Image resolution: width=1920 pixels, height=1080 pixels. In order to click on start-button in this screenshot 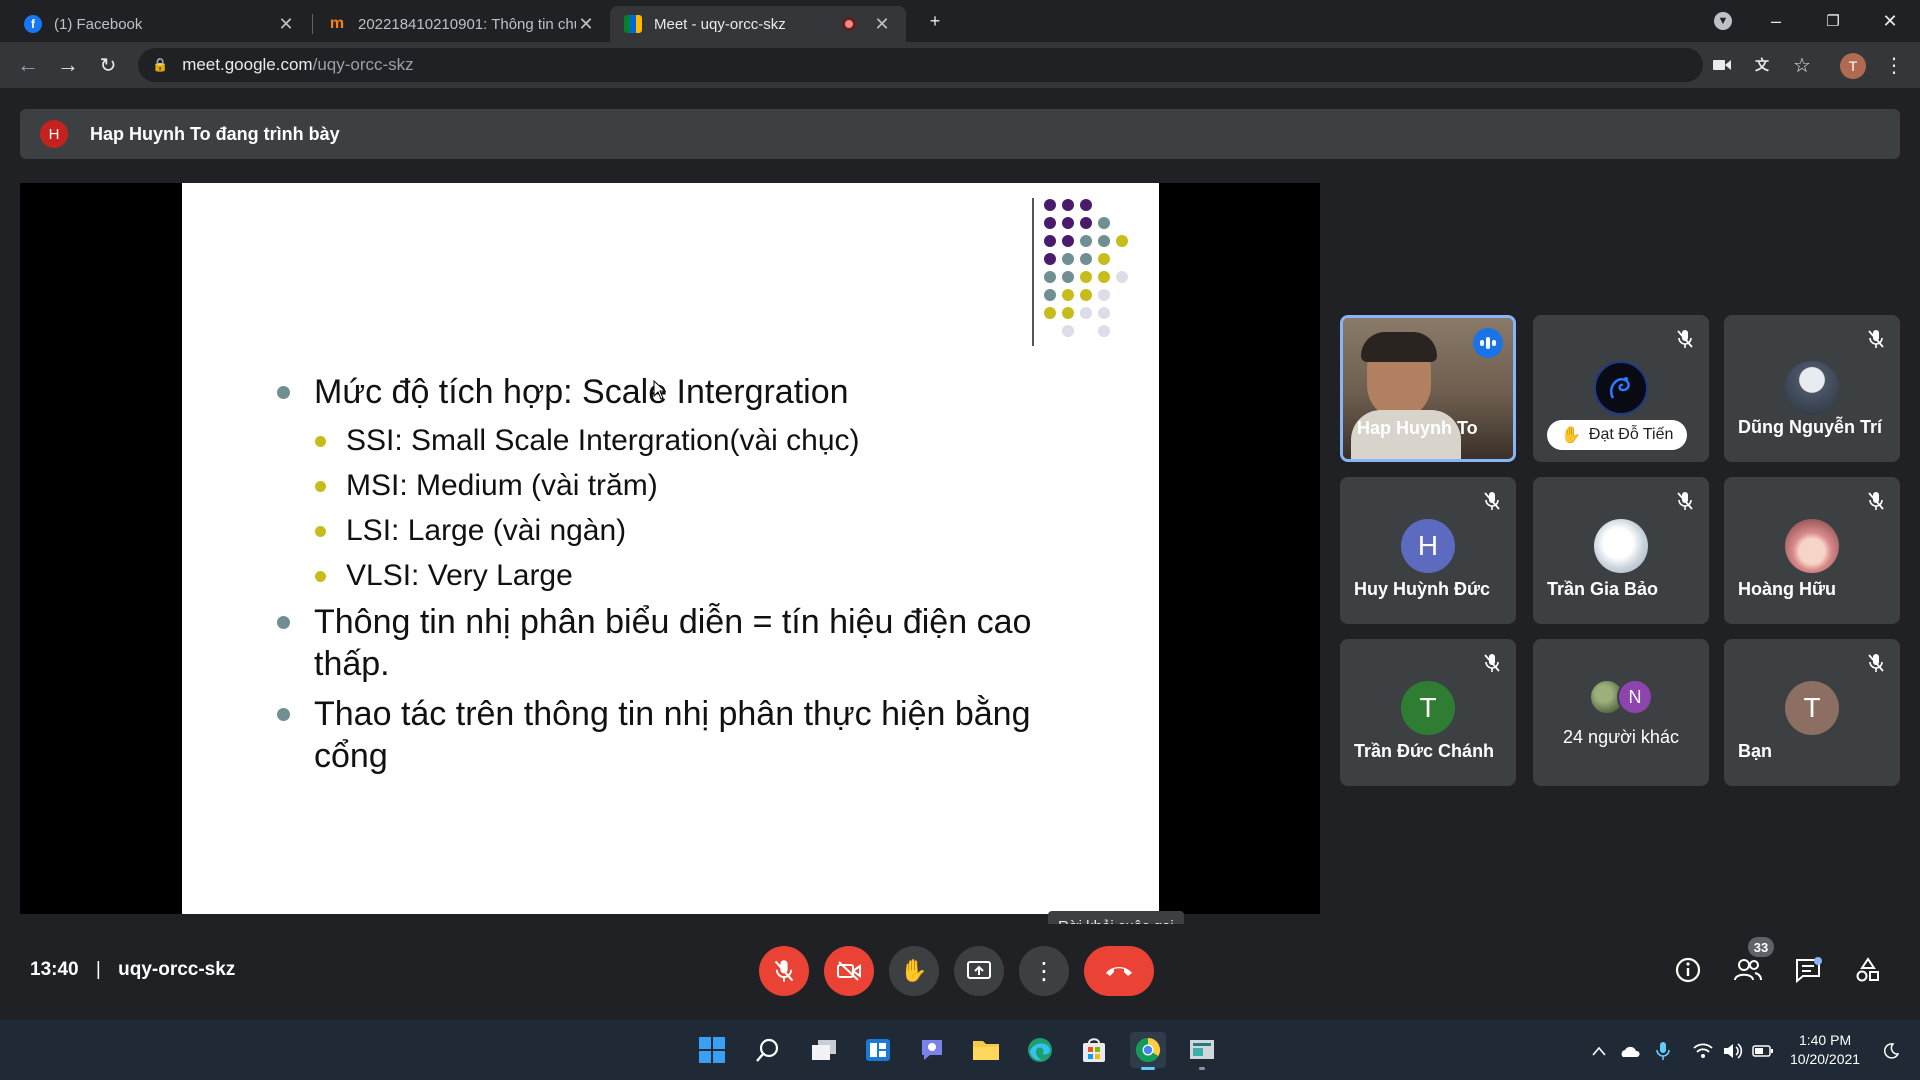, I will do `click(712, 1050)`.